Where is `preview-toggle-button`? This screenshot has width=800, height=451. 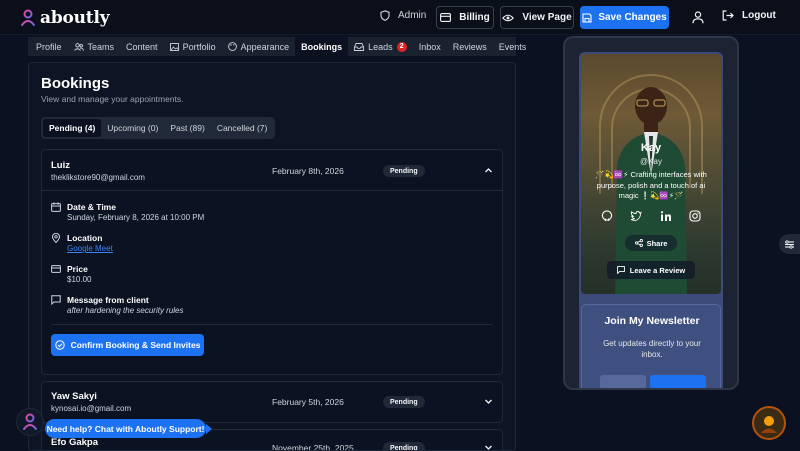 preview-toggle-button is located at coordinates (789, 244).